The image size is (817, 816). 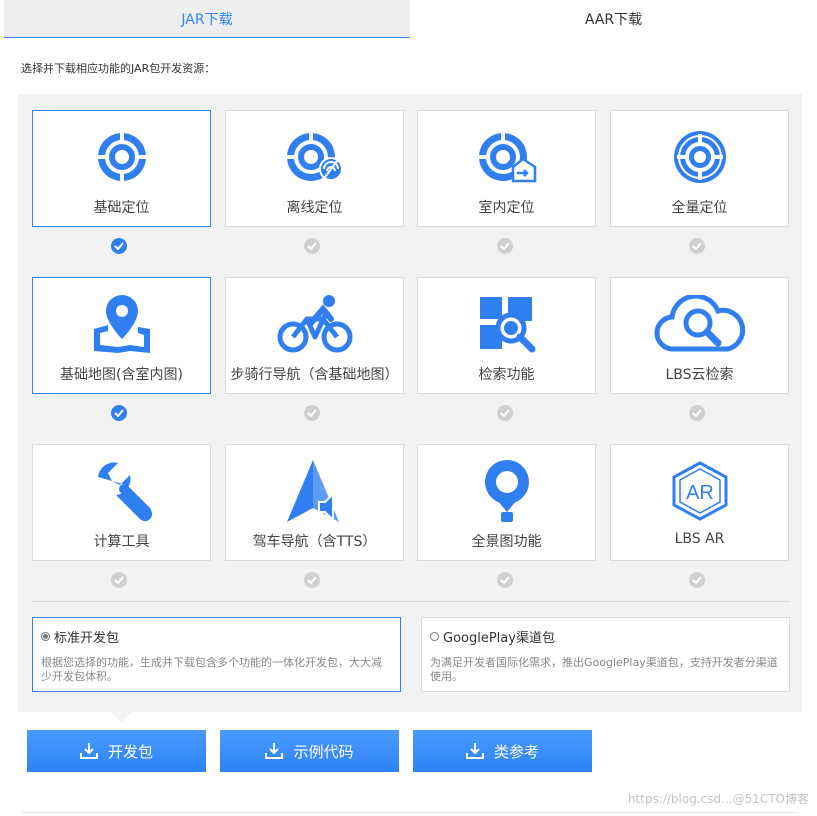 I want to click on feature-card-panorama: 全景图功能, so click(x=506, y=502).